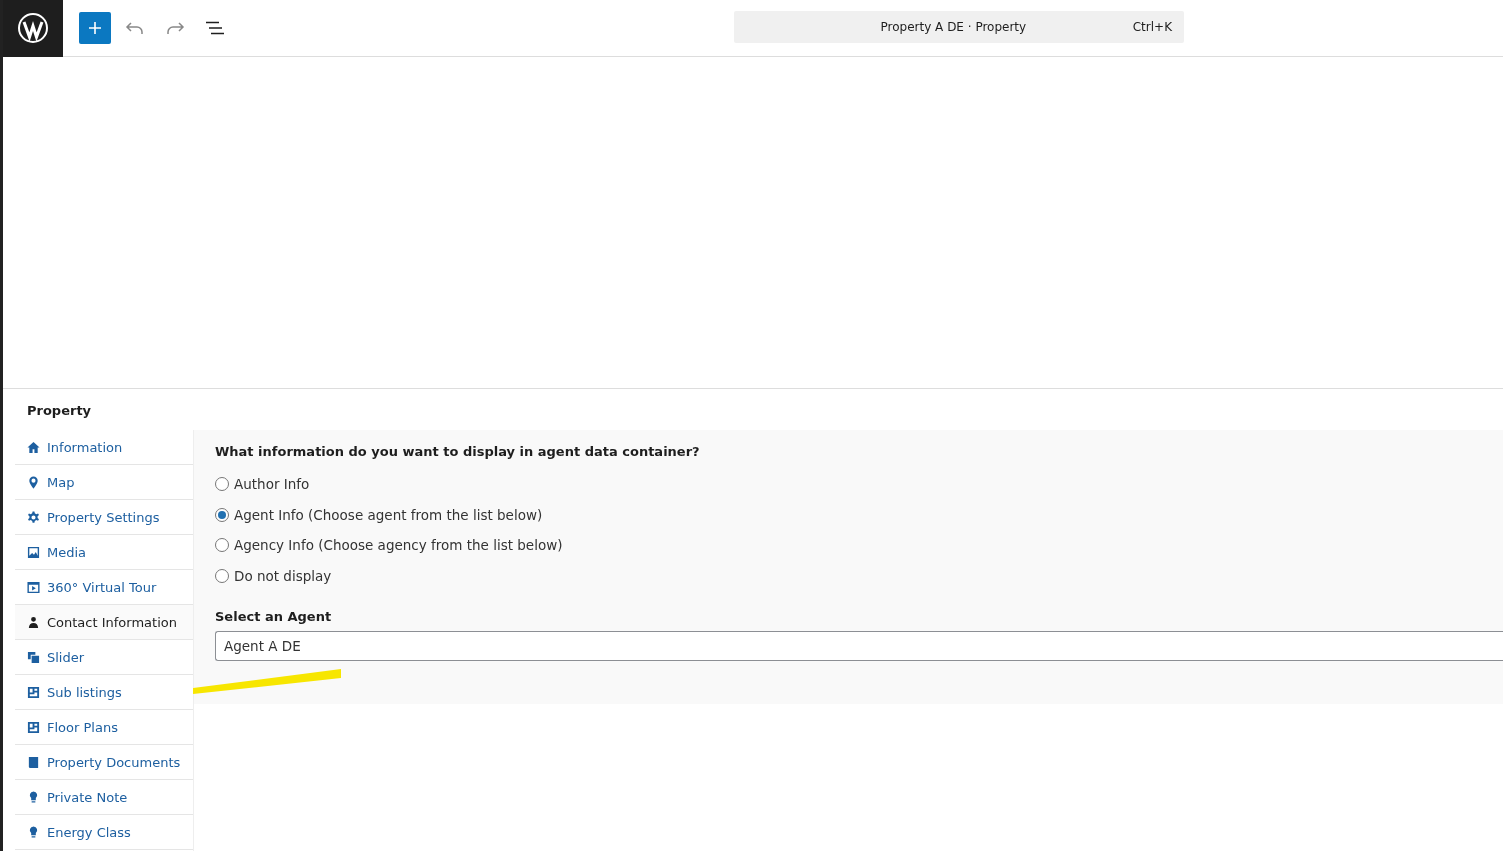  Describe the element at coordinates (274, 616) in the screenshot. I see `field-label: Select an Agent` at that location.